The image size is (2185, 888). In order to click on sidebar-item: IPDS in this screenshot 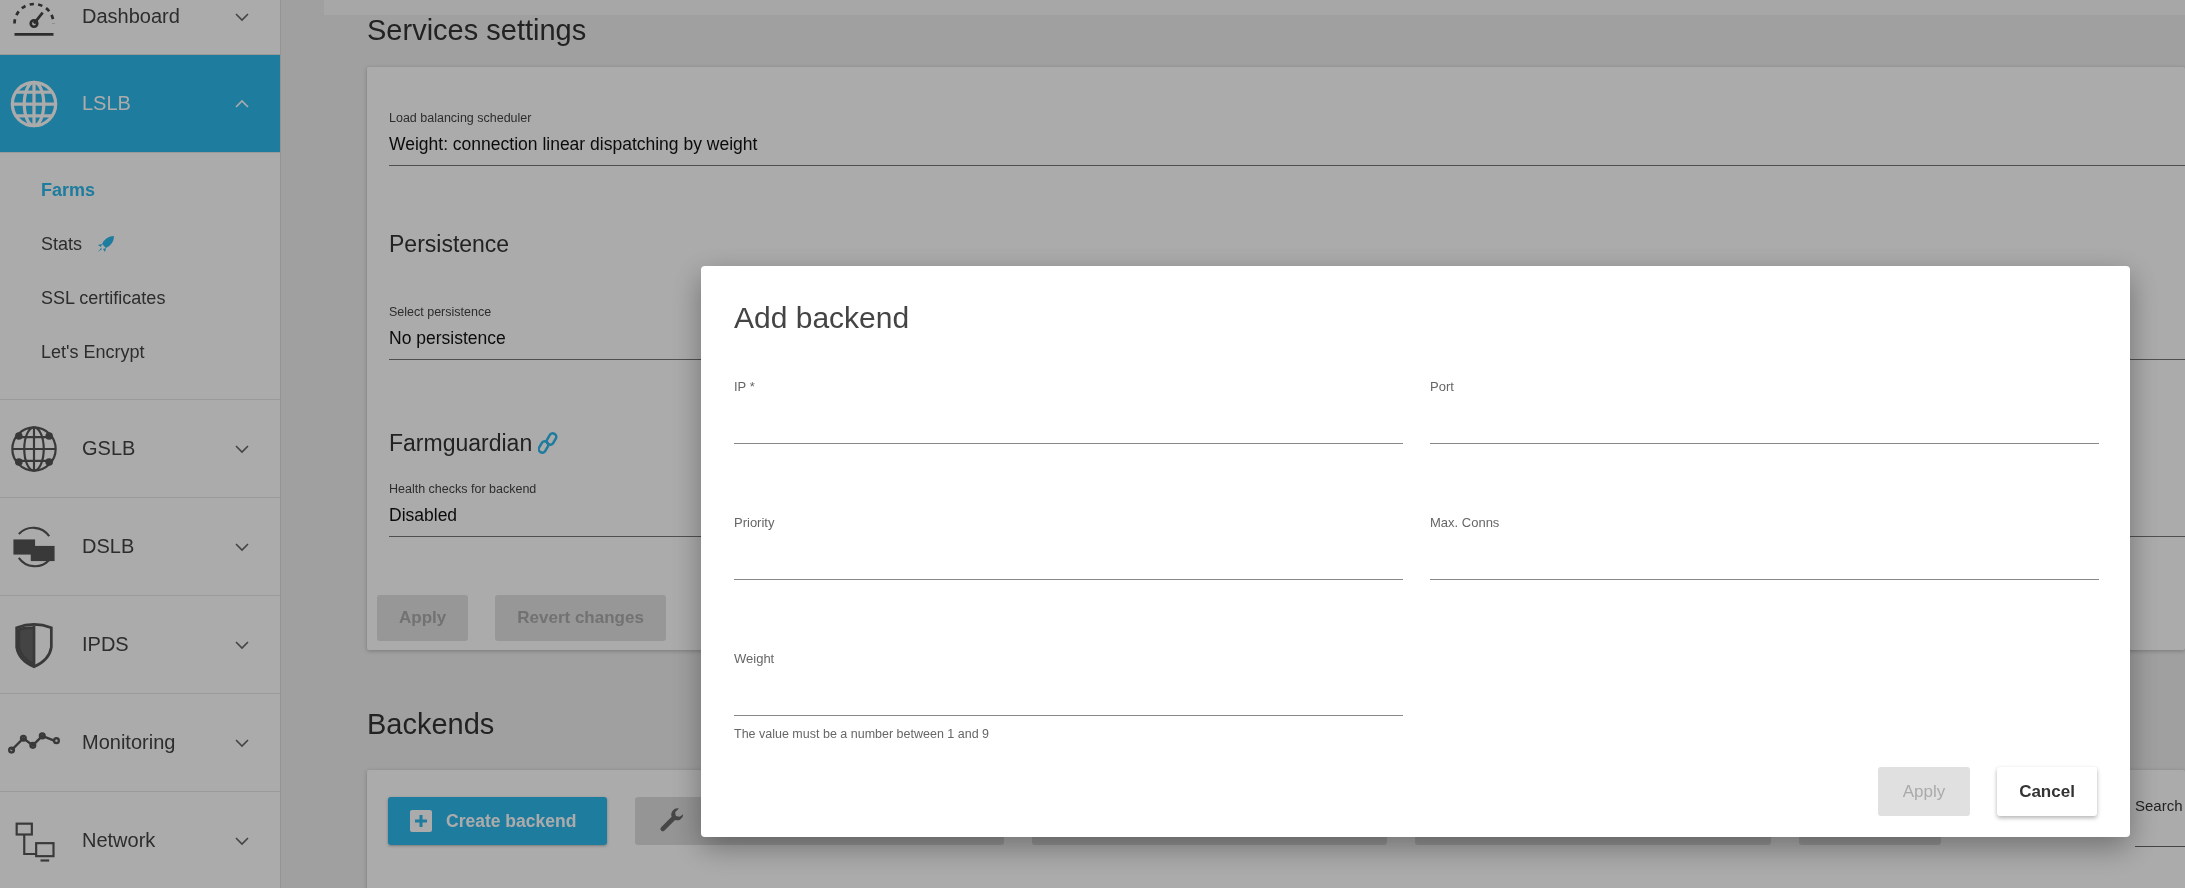, I will do `click(140, 645)`.